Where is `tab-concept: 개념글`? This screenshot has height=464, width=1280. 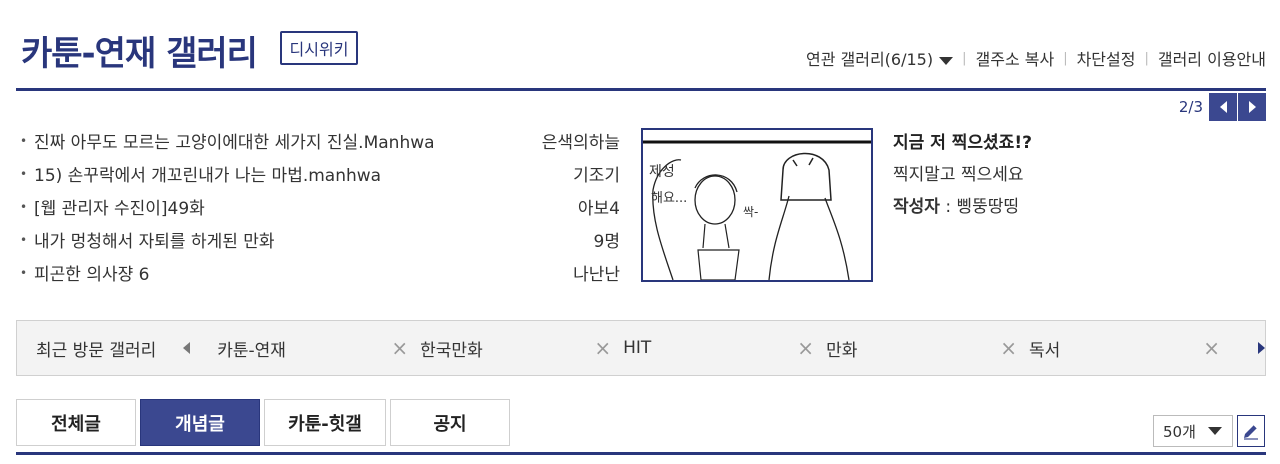 tab-concept: 개념글 is located at coordinates (200, 422).